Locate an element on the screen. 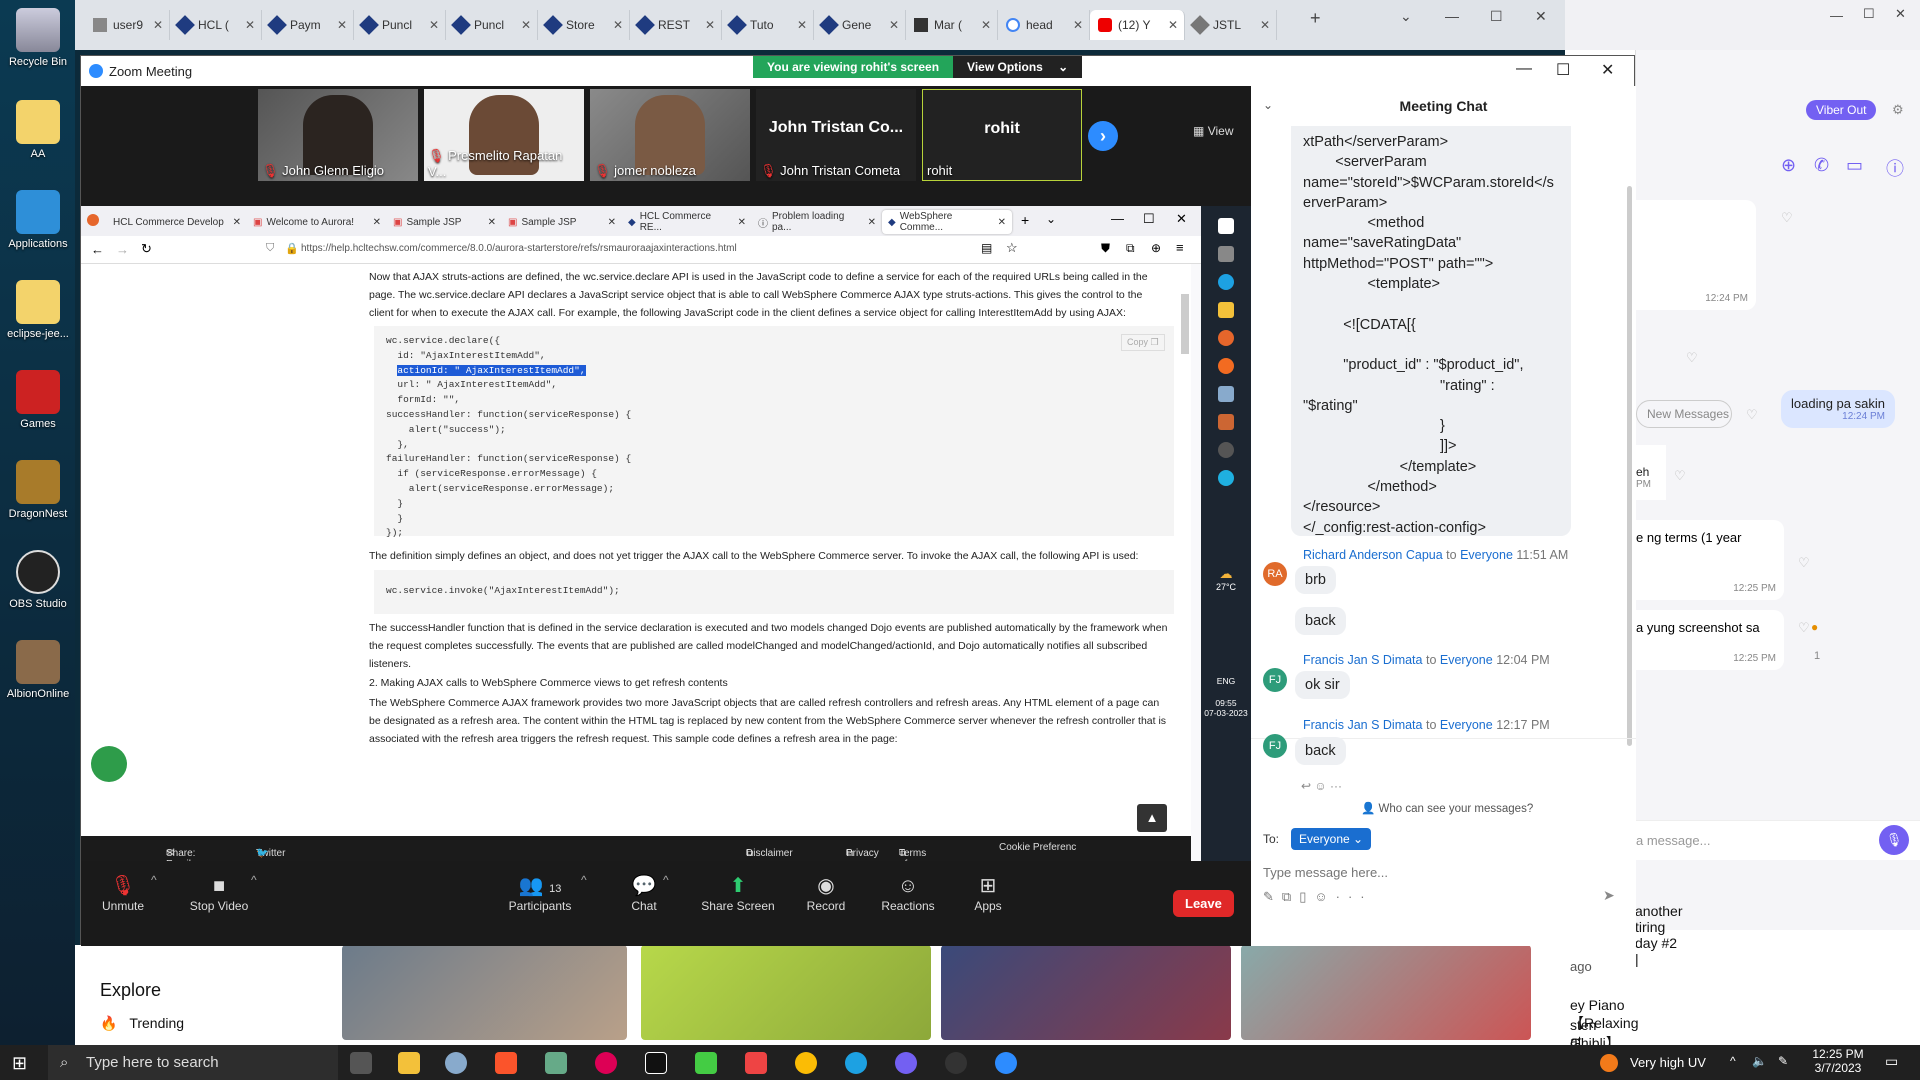  format-icon: ✎ is located at coordinates (1272, 896).